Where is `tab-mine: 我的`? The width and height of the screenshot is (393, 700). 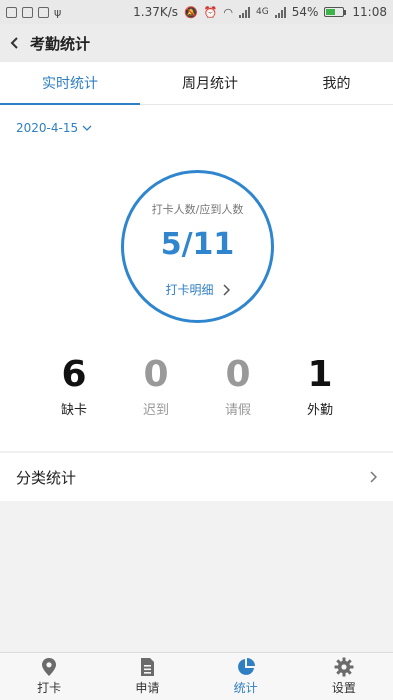 tab-mine: 我的 is located at coordinates (336, 83).